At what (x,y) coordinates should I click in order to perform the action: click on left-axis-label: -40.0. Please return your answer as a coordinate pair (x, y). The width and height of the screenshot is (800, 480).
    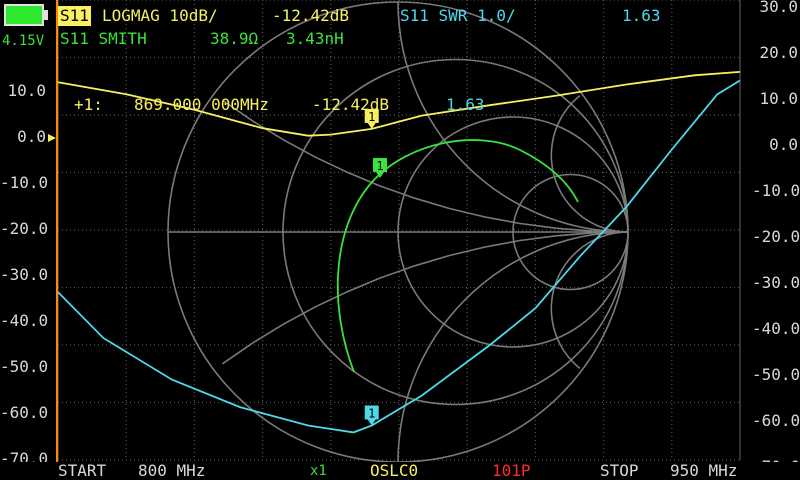
    Looking at the image, I should click on (24, 320).